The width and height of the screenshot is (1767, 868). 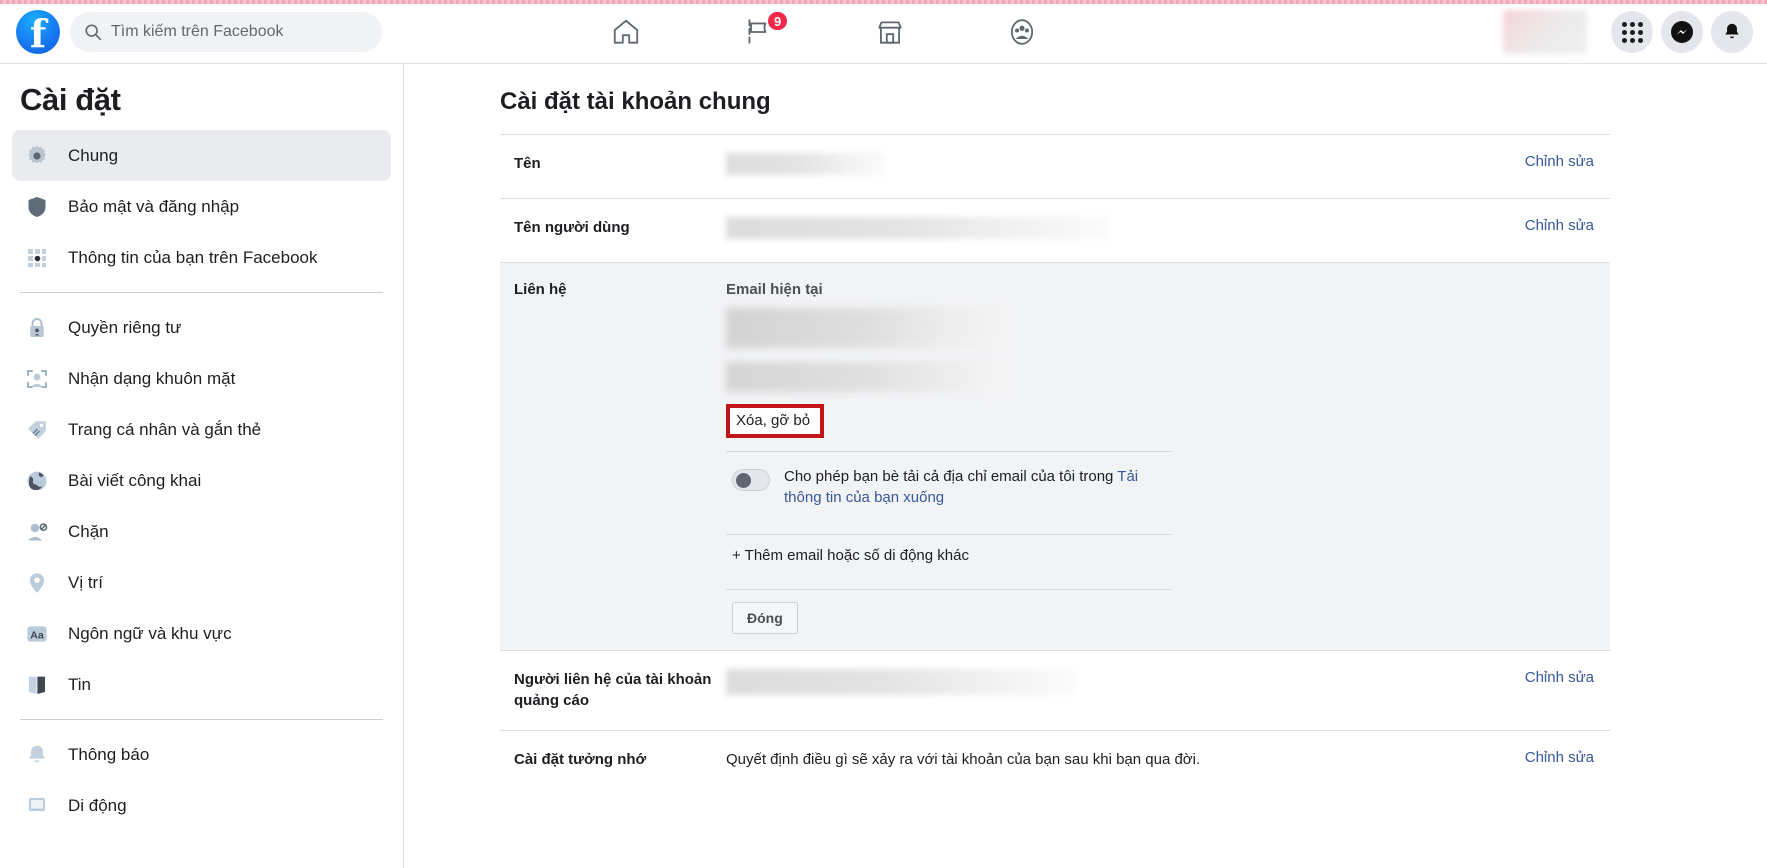 I want to click on contact-panel-label: Liên hệ, so click(x=540, y=289).